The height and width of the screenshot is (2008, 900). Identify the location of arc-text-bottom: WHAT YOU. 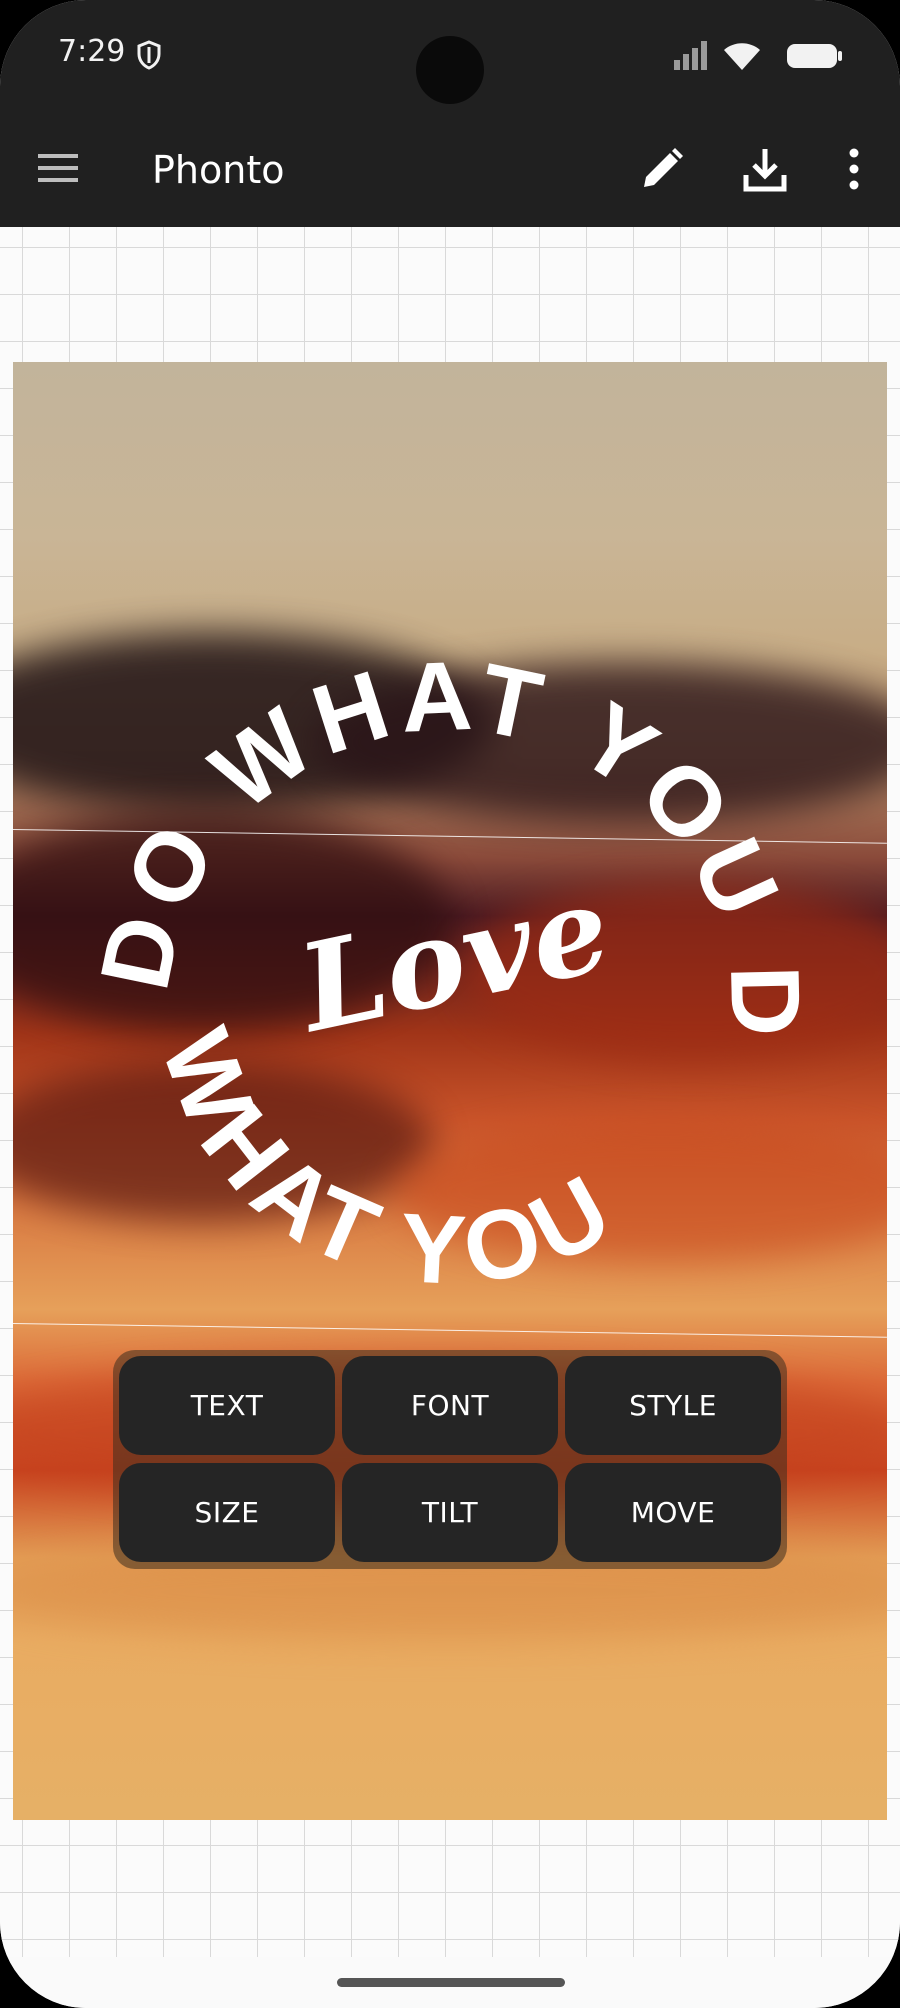
(387, 1160).